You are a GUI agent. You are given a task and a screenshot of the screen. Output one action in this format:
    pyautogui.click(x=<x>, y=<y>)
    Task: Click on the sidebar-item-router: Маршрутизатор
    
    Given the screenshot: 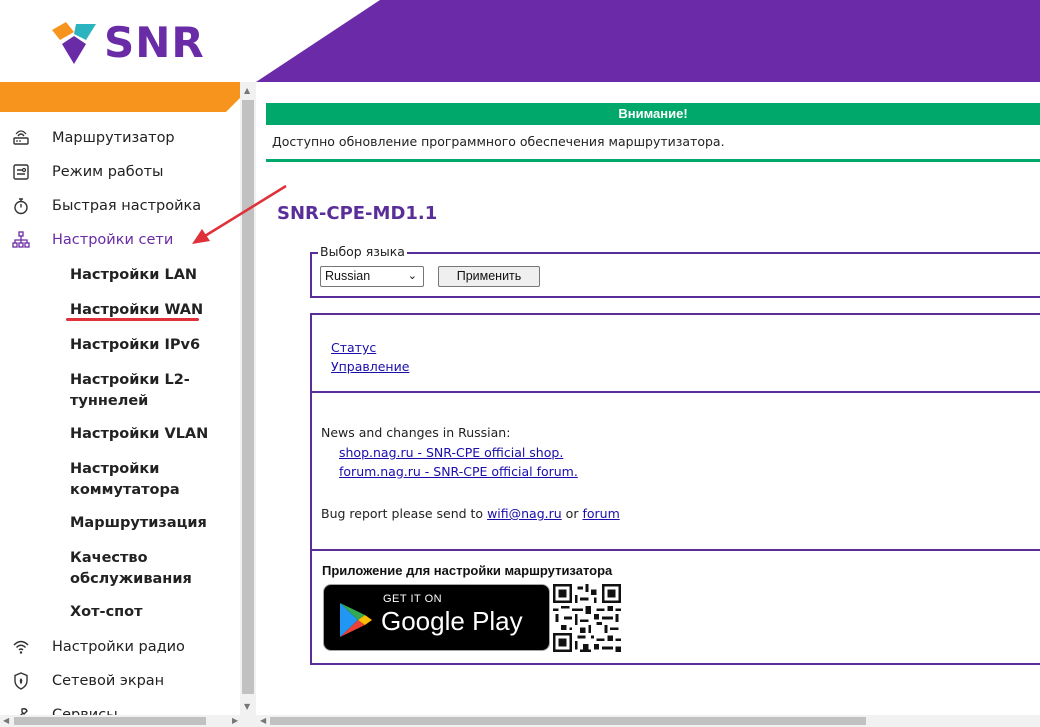 What is the action you would take?
    pyautogui.click(x=120, y=138)
    